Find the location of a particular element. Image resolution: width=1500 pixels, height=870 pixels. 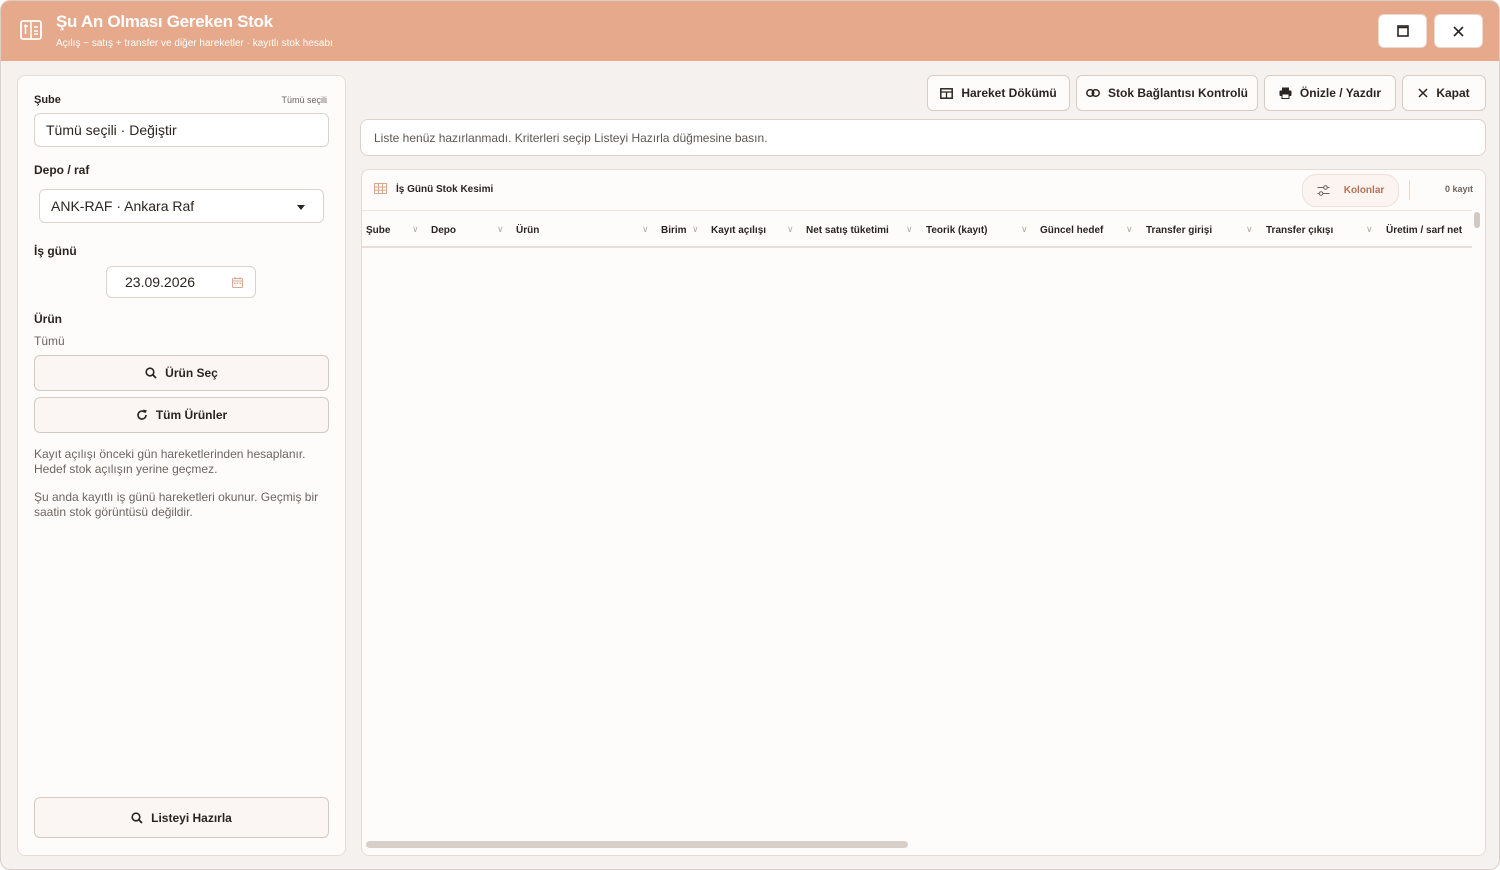

window-close-button is located at coordinates (1458, 31).